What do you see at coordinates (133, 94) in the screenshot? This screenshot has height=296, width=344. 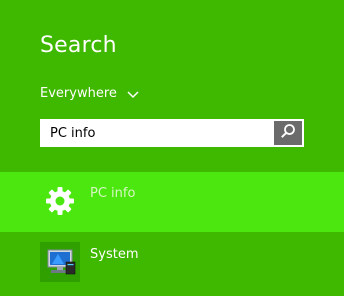 I see `chevron-down-icon` at bounding box center [133, 94].